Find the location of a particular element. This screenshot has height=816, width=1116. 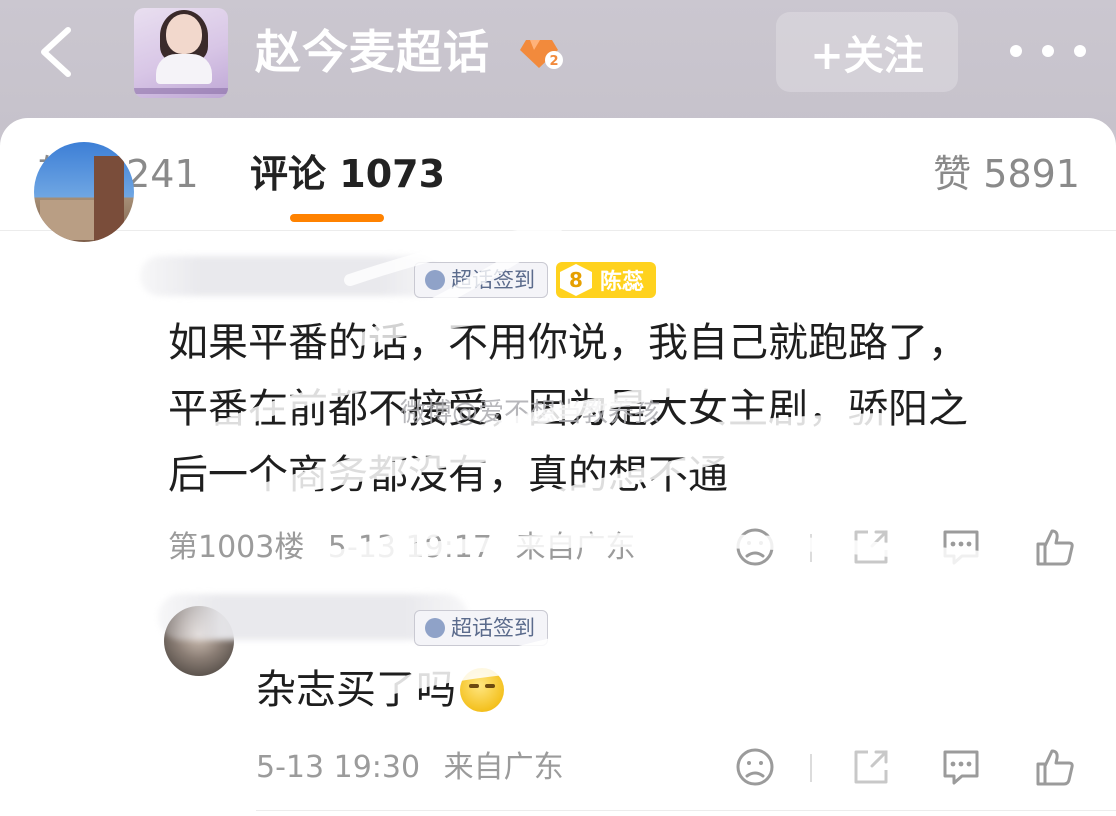

comment-time: 5-13 19:17 is located at coordinates (409, 547).